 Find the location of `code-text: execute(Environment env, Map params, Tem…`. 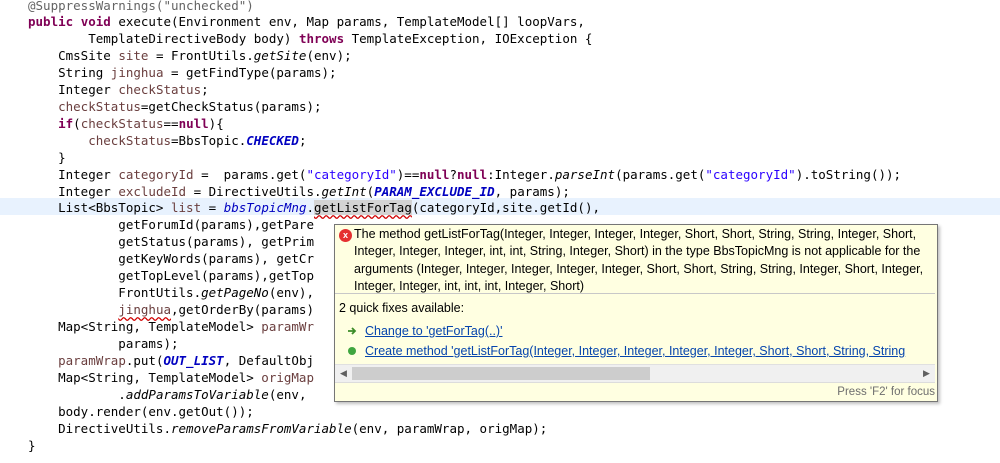

code-text: execute(Environment env, Map params, Tem… is located at coordinates (347, 21).